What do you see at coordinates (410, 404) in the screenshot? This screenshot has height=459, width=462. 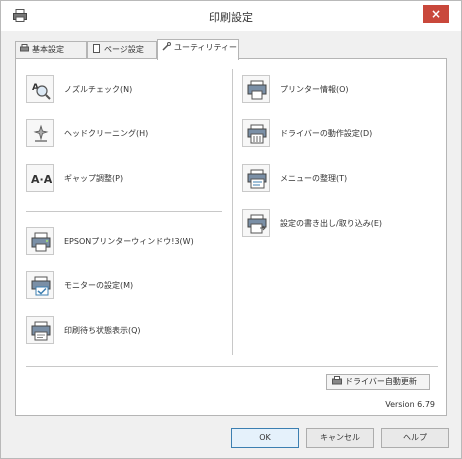 I see `version-text: Version 6.79` at bounding box center [410, 404].